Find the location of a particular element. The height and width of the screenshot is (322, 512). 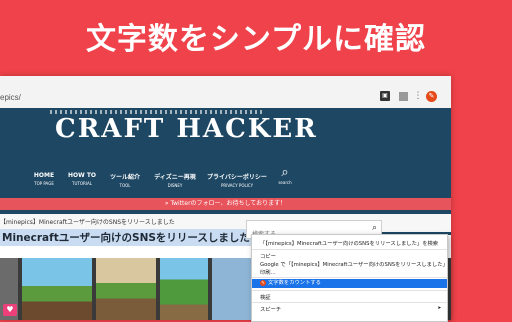

context-menu-item-copy: コピー is located at coordinates (349, 256).